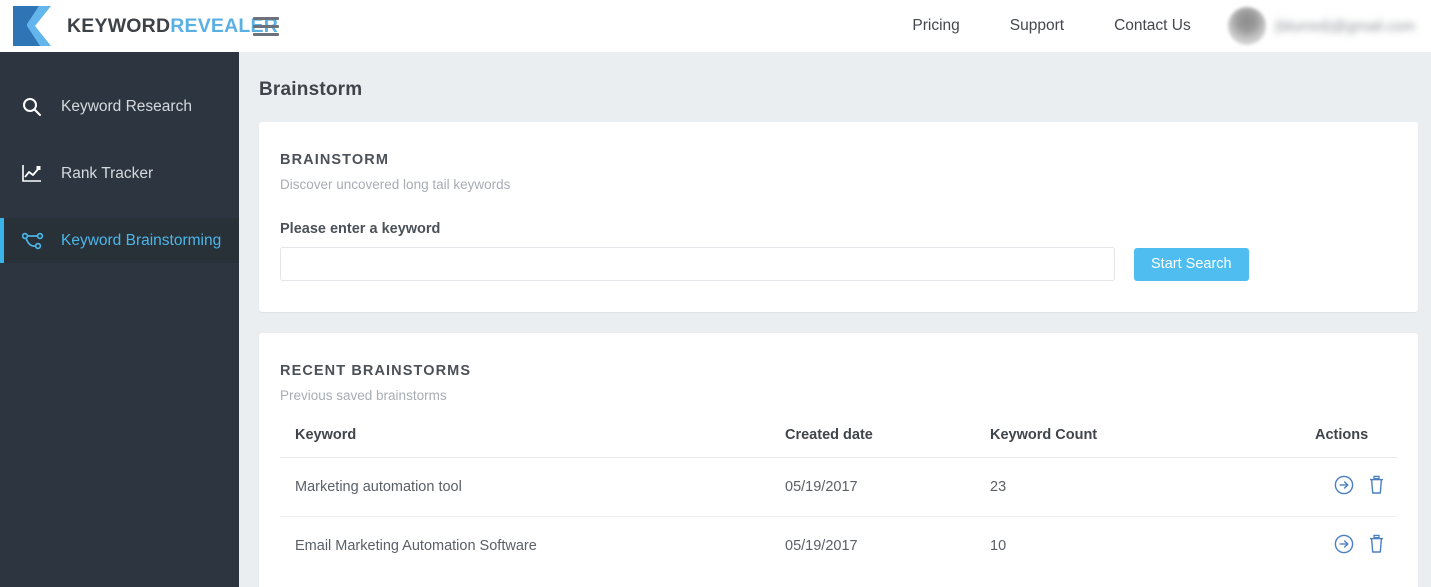 The height and width of the screenshot is (587, 1431). What do you see at coordinates (1037, 26) in the screenshot?
I see `nav-link-support: Support` at bounding box center [1037, 26].